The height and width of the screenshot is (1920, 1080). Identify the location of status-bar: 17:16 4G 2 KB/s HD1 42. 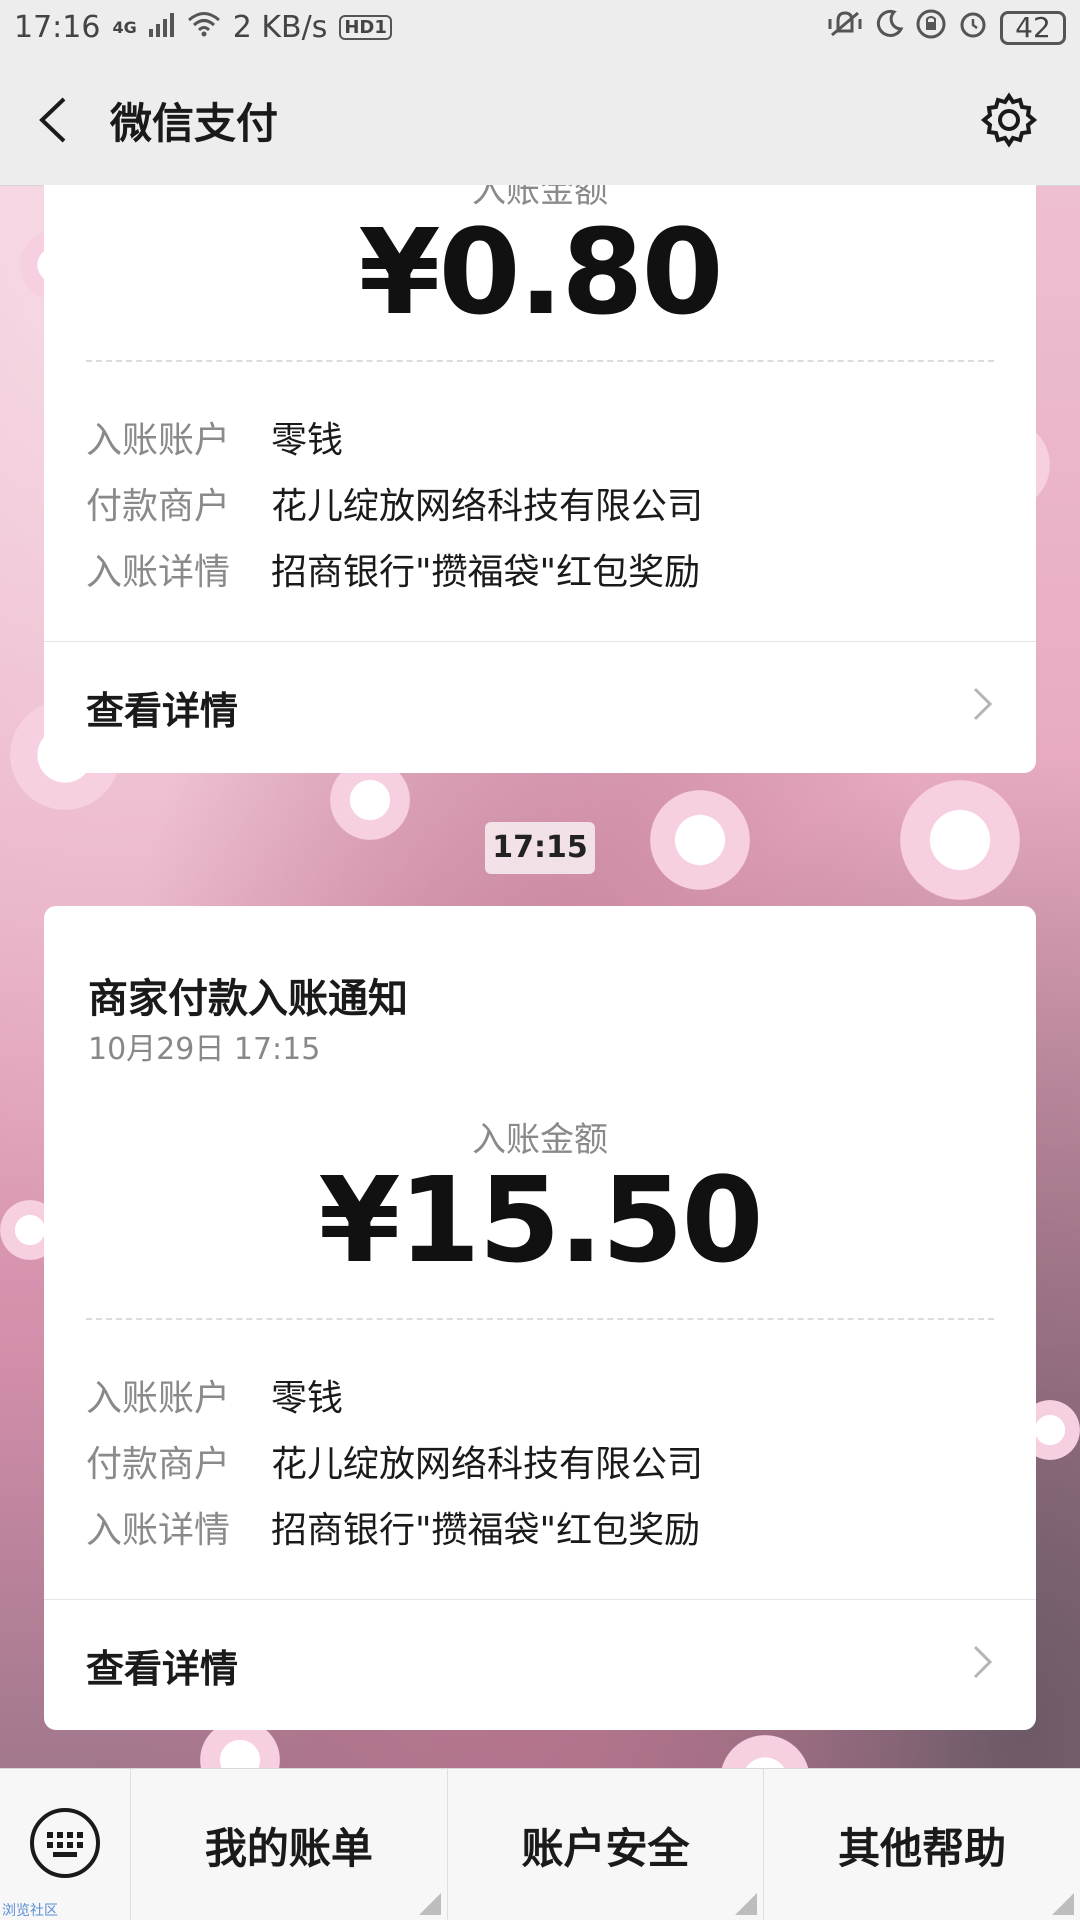
(540, 27).